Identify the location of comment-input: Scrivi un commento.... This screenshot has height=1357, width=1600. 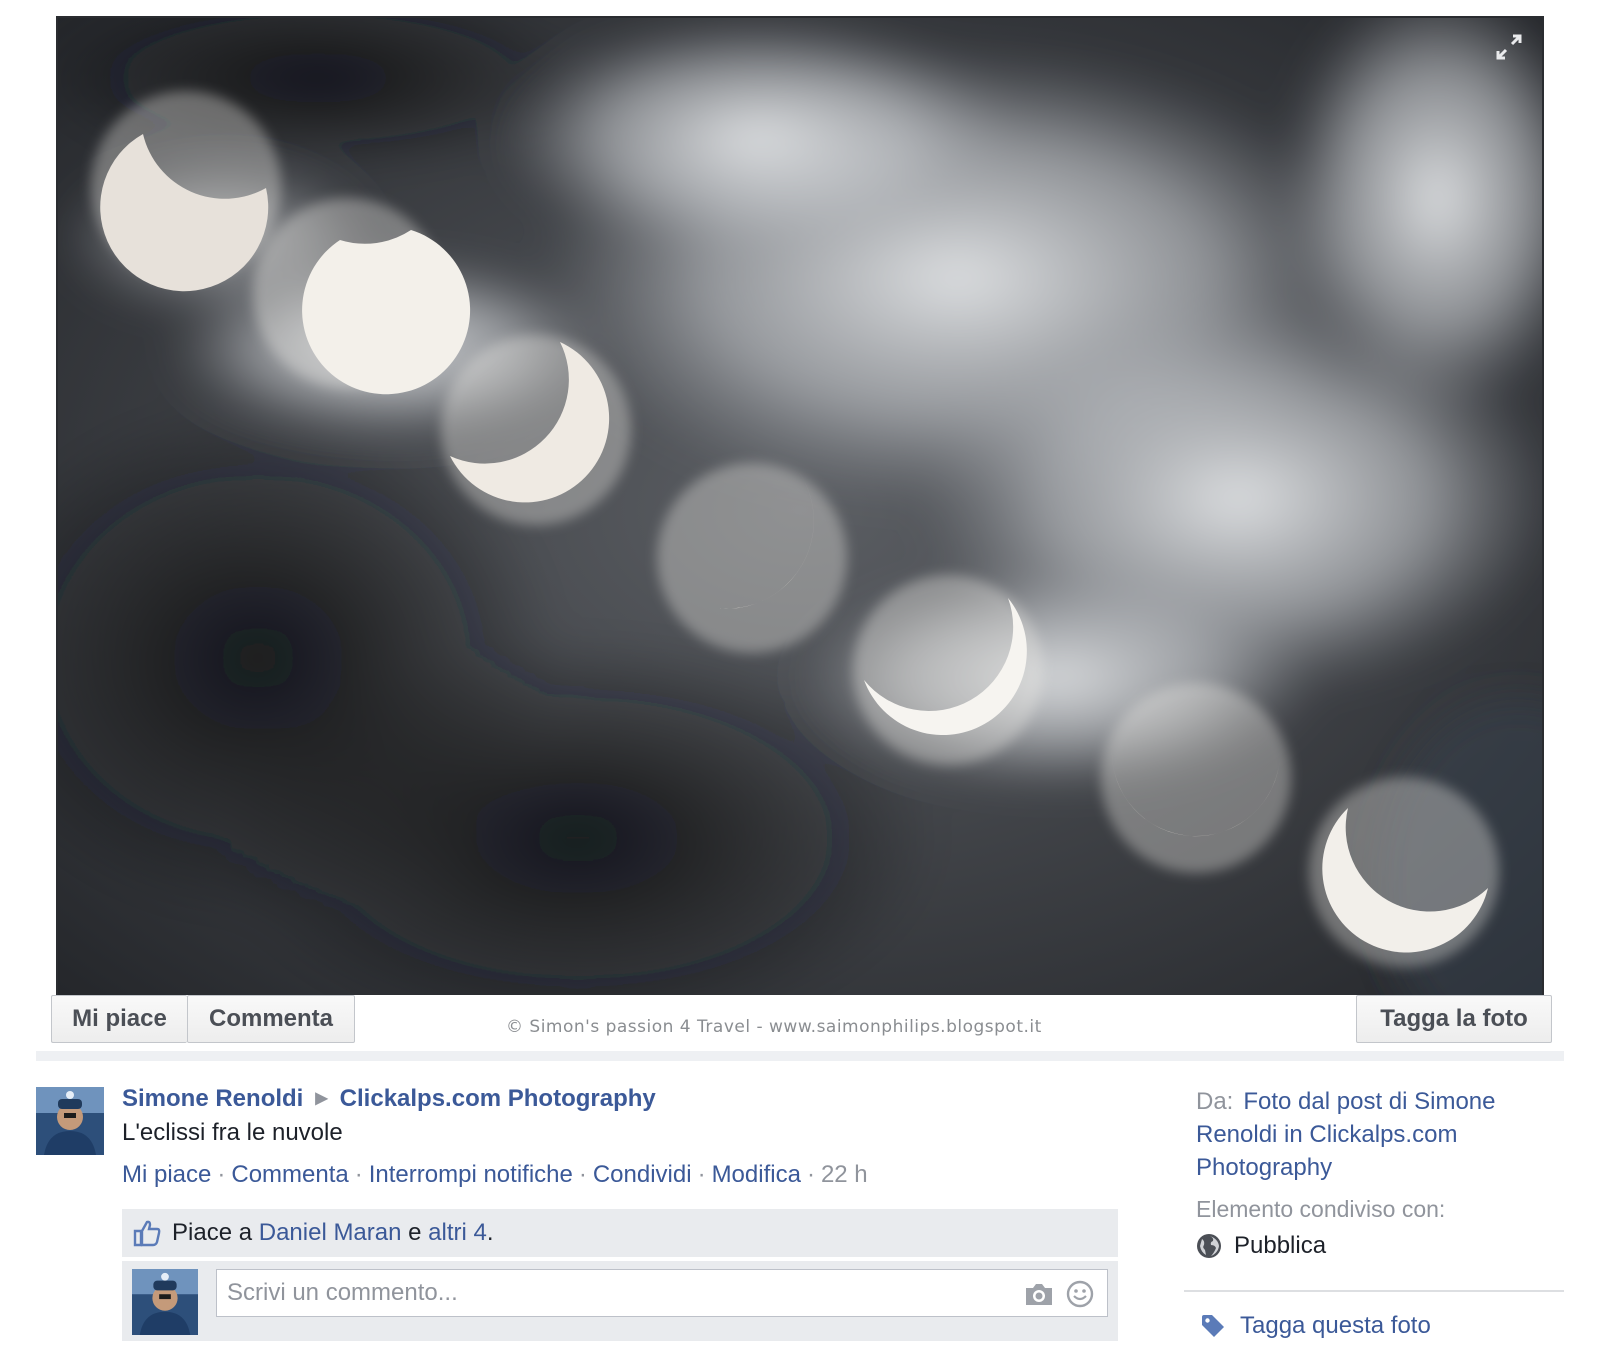
(662, 1293).